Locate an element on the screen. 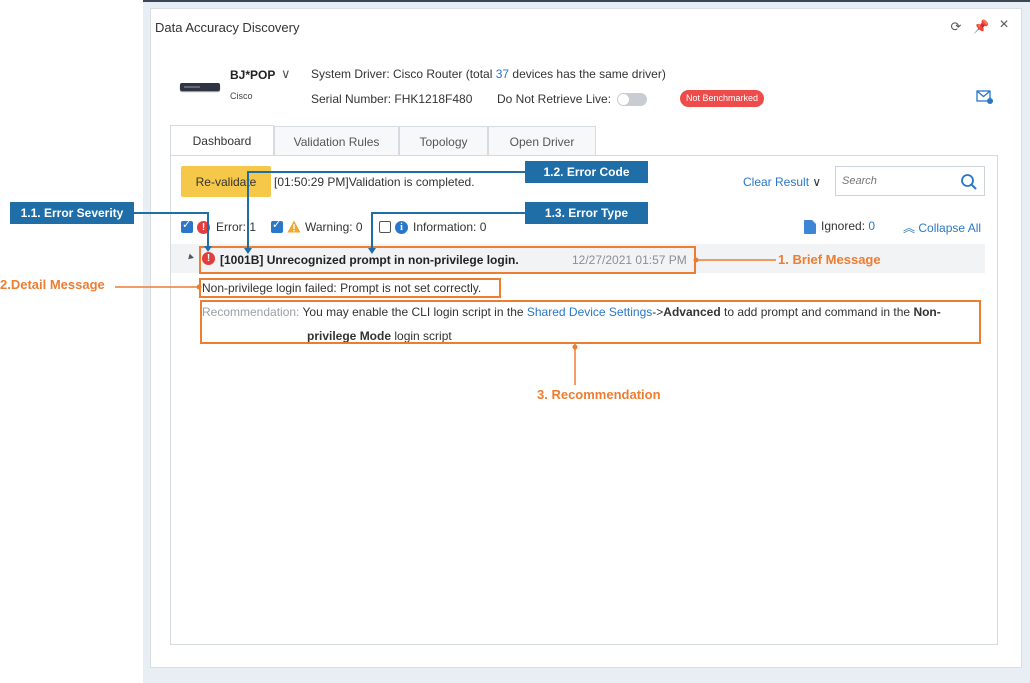 The width and height of the screenshot is (1030, 683). device-vendor: Cisco is located at coordinates (241, 96).